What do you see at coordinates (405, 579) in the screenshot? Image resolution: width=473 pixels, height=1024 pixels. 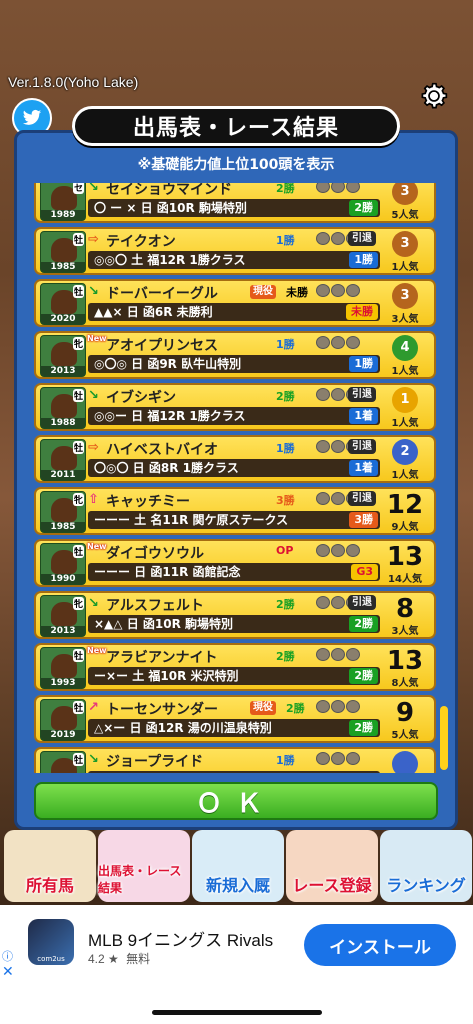 I see `popularity: 14人気` at bounding box center [405, 579].